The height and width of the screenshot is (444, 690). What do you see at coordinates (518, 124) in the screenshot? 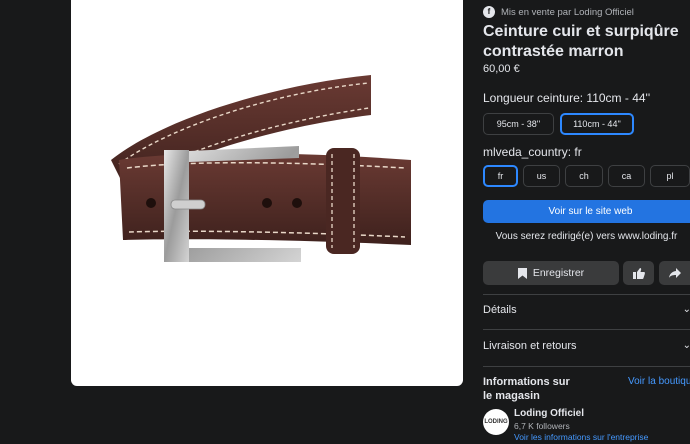
I see `length-choice-95: 95cm - 38''` at bounding box center [518, 124].